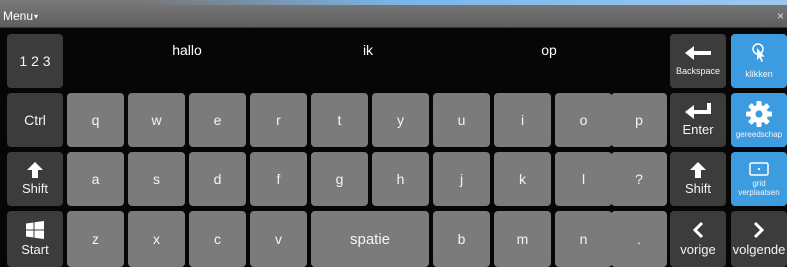 The width and height of the screenshot is (787, 267). I want to click on shift-left-key: Shift, so click(35, 179).